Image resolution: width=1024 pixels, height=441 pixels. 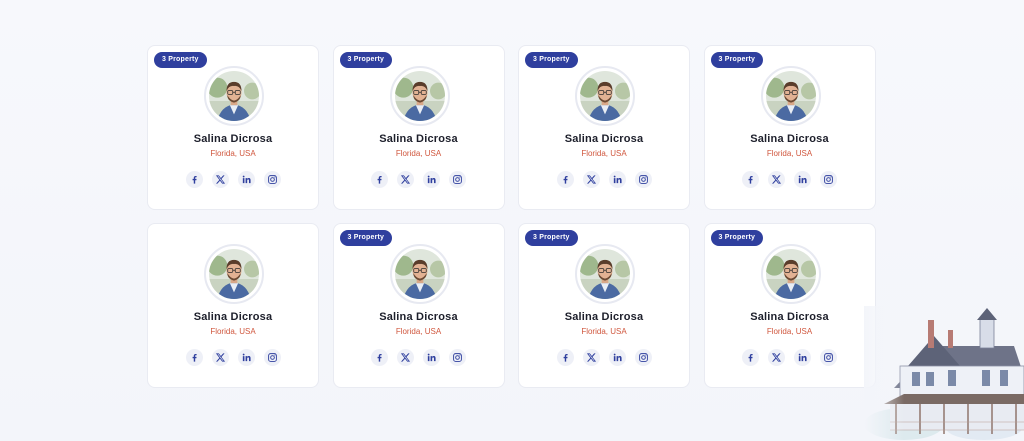 I want to click on house-illustration, so click(x=944, y=373).